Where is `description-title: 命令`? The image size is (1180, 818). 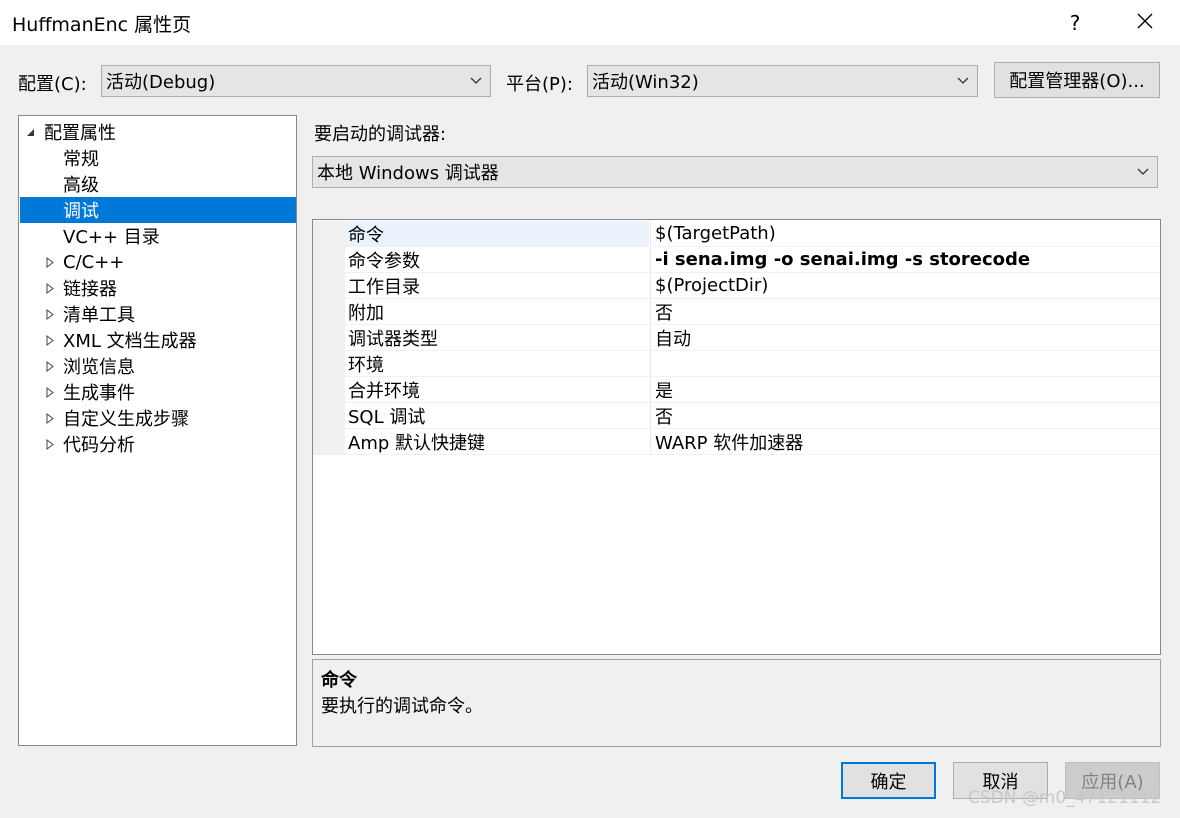
description-title: 命令 is located at coordinates (339, 680).